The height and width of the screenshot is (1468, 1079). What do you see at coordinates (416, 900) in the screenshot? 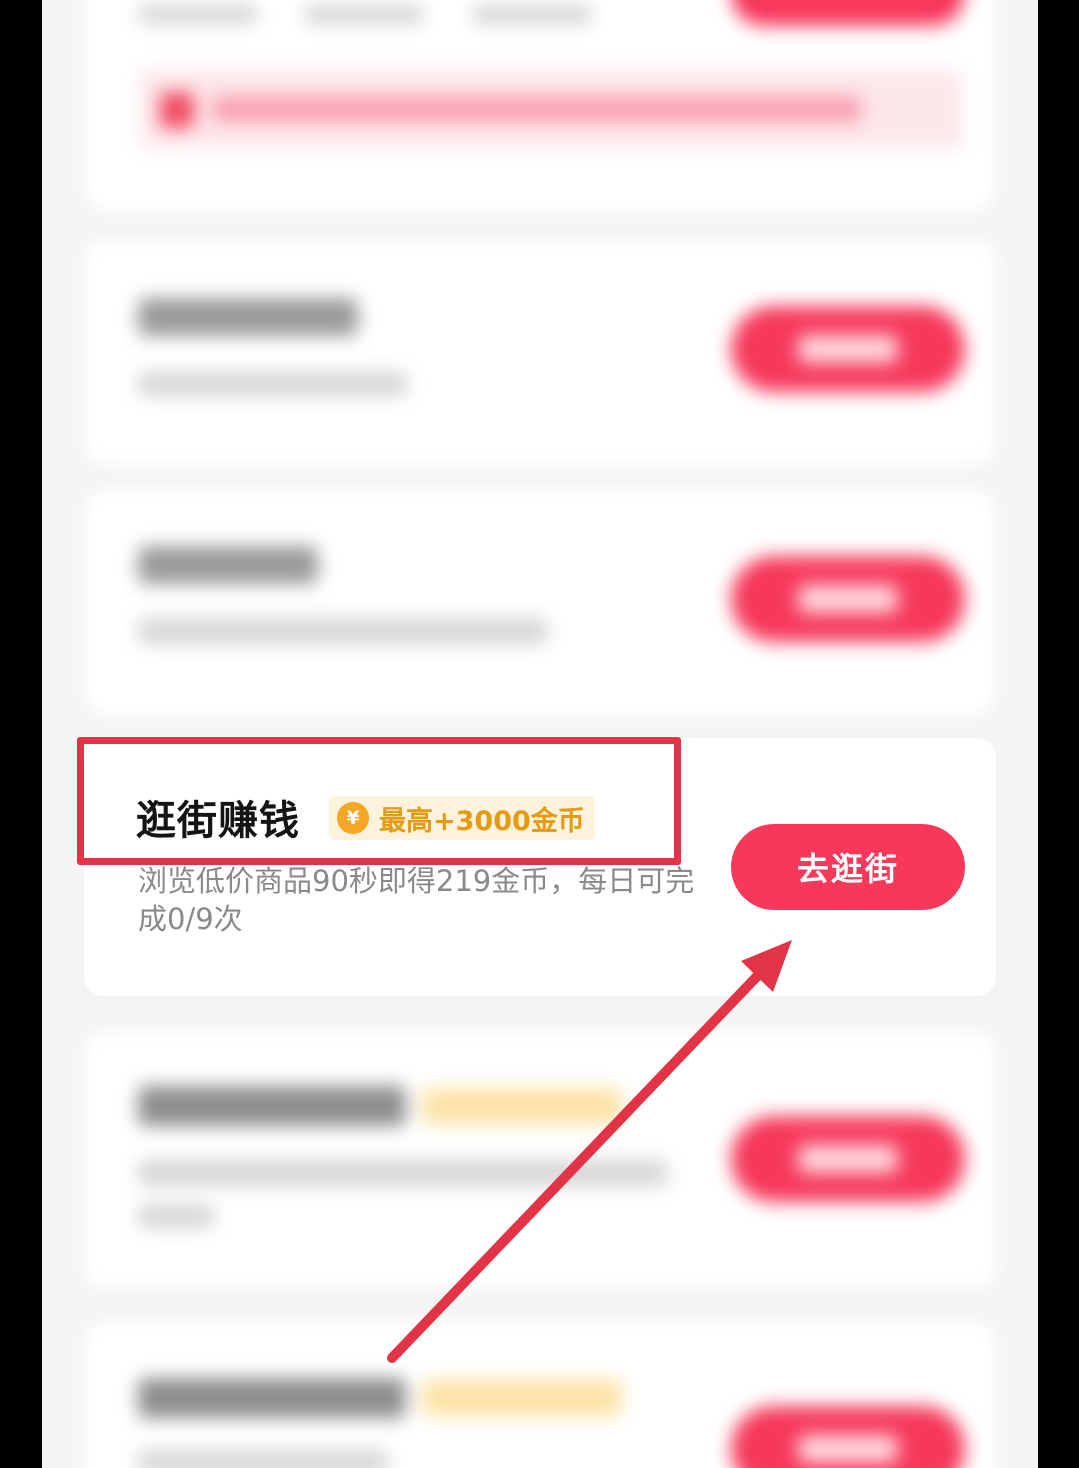
I see `task-description: 浏览低价商品90秒即得219金币，每日可完成0/9次` at bounding box center [416, 900].